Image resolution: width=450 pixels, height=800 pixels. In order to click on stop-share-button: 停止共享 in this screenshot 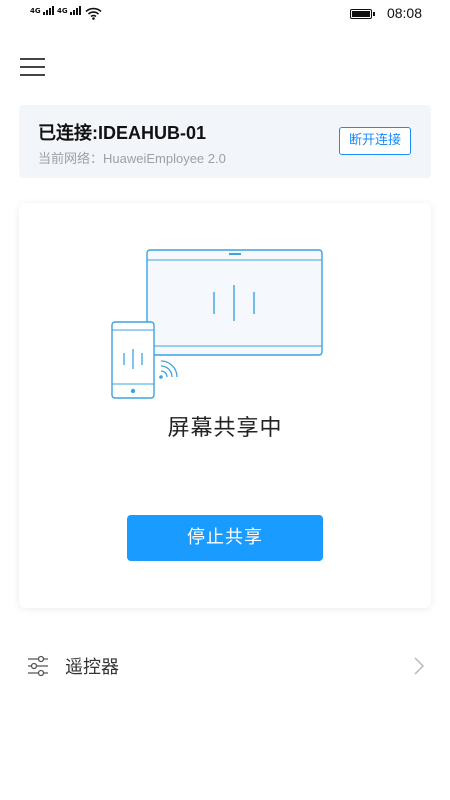, I will do `click(225, 538)`.